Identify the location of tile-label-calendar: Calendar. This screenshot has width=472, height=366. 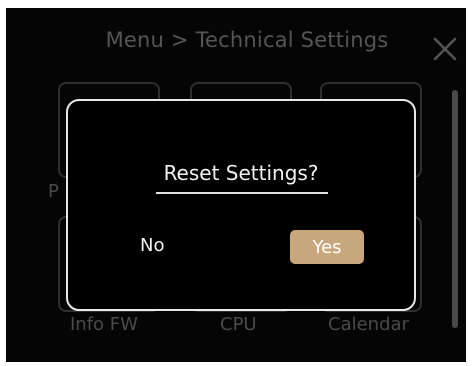
(368, 324).